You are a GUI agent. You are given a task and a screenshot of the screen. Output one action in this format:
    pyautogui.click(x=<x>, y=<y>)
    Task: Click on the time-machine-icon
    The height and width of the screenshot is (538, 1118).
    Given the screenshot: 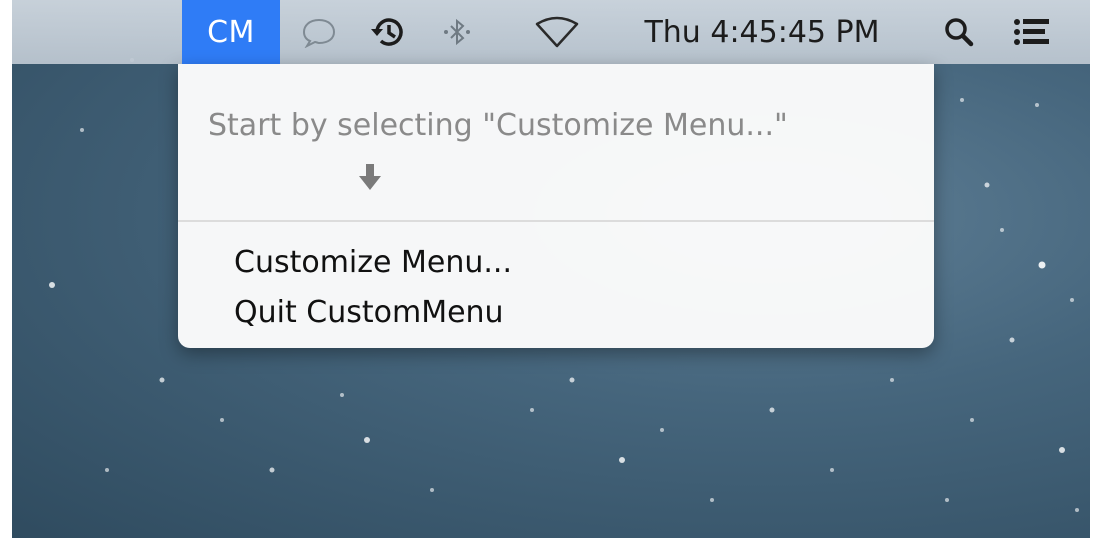 What is the action you would take?
    pyautogui.click(x=387, y=32)
    